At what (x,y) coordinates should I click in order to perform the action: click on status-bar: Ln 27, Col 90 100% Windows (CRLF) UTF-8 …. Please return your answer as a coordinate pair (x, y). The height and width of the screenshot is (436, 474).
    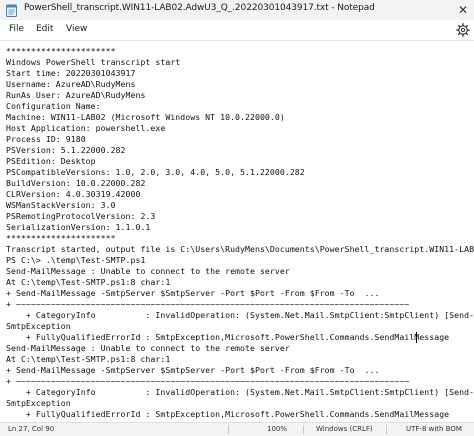
    Looking at the image, I should click on (237, 429).